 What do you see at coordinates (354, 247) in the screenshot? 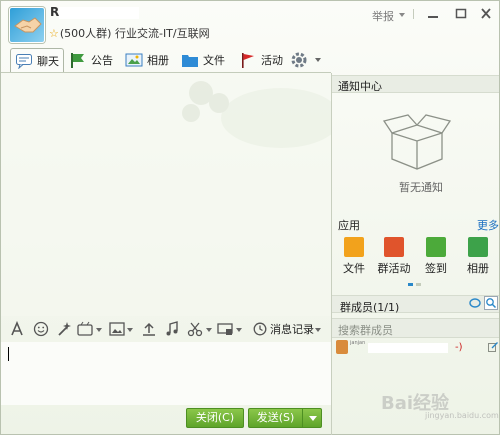
I see `folder-app-icon` at bounding box center [354, 247].